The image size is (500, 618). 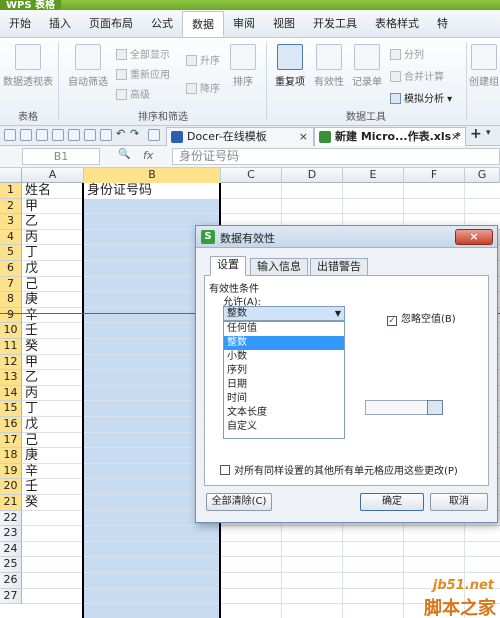 I want to click on row-header: 27, so click(x=11, y=596).